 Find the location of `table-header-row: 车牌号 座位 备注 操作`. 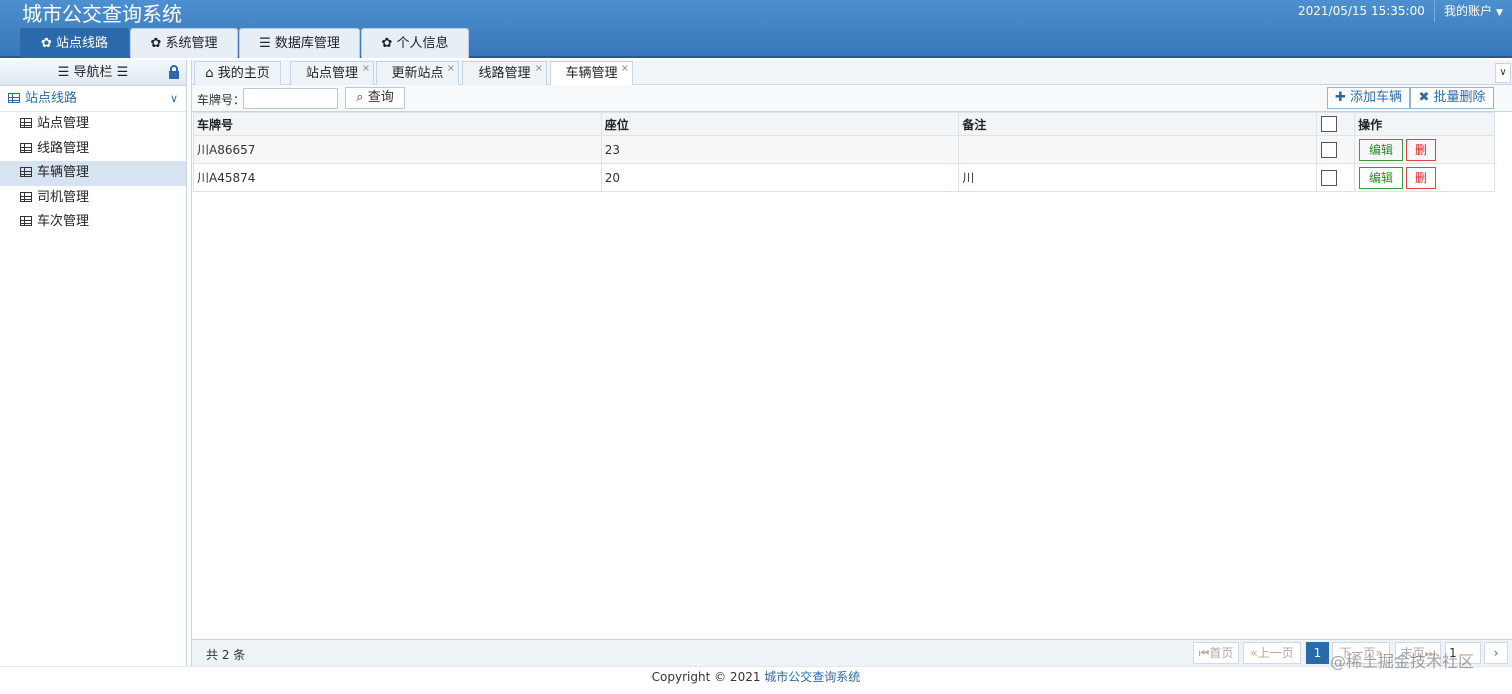

table-header-row: 车牌号 座位 备注 操作 is located at coordinates (844, 124).